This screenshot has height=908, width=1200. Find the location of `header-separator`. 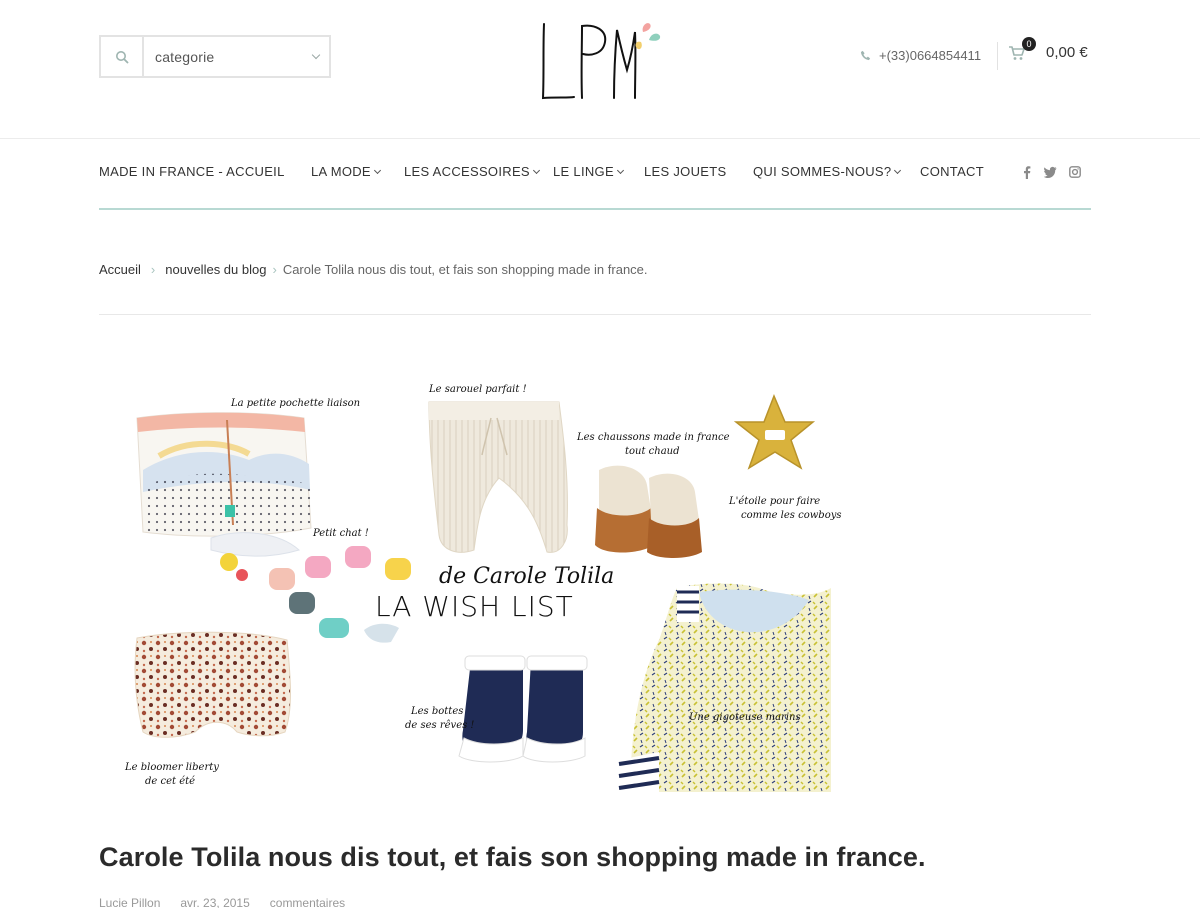

header-separator is located at coordinates (997, 56).